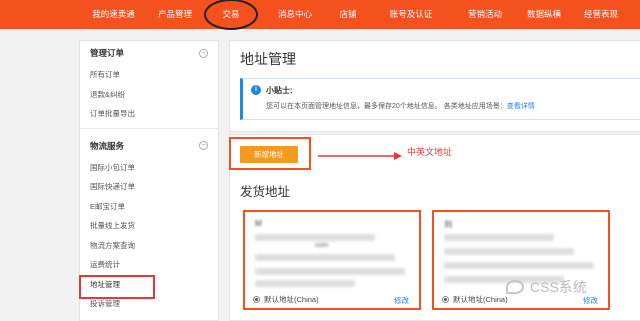  I want to click on tip-title: 小贴士:, so click(279, 90).